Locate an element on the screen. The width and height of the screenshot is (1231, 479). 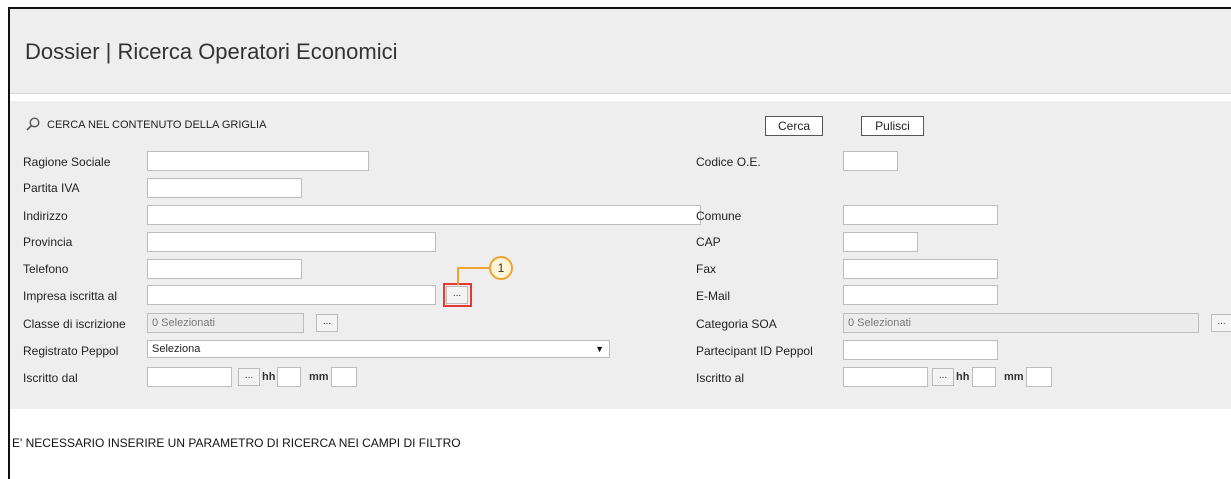
indirizzo-input is located at coordinates (424, 215).